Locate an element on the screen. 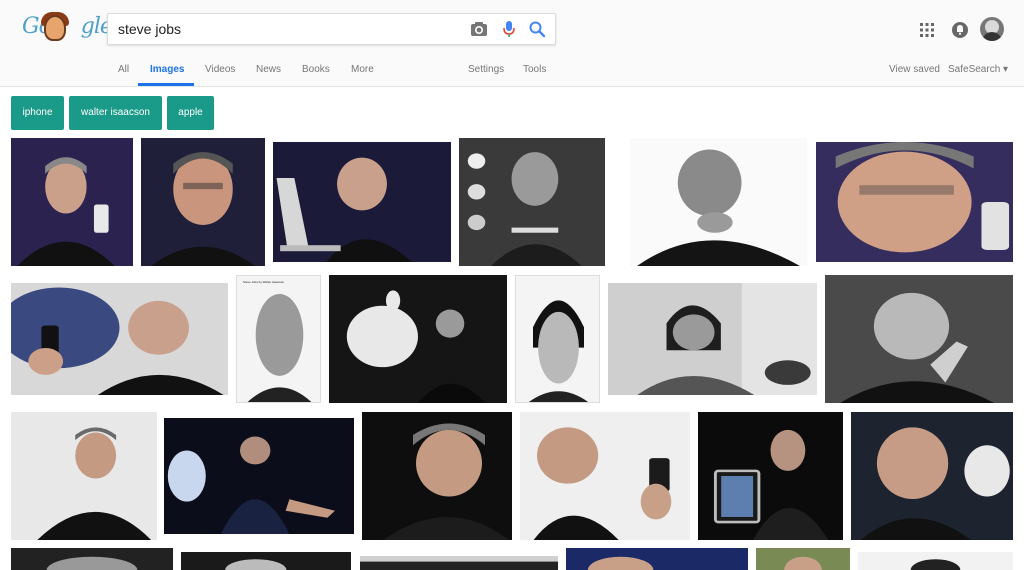  google-doodle-logo: Go gle is located at coordinates (67, 28).